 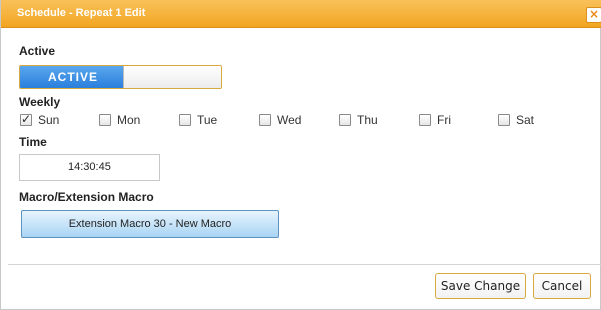 I want to click on save-change-button: Save Change, so click(x=480, y=286).